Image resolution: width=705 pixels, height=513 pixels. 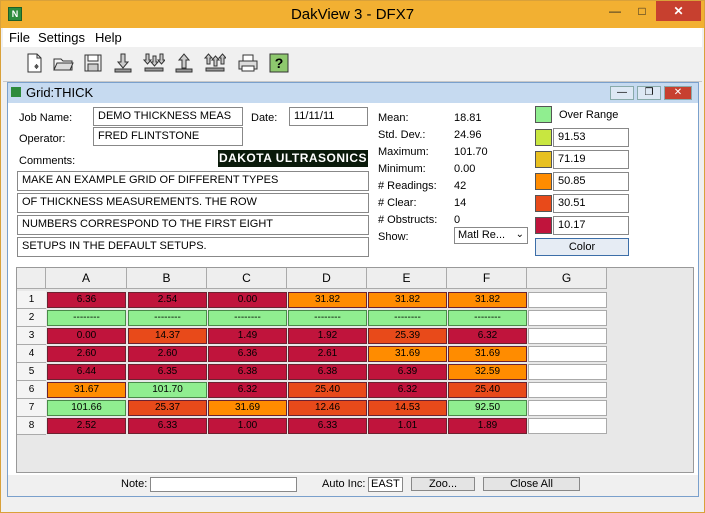 I want to click on comment-line-2: OF THICKNESS MEASUREMENTS. THE ROW, so click(x=193, y=203).